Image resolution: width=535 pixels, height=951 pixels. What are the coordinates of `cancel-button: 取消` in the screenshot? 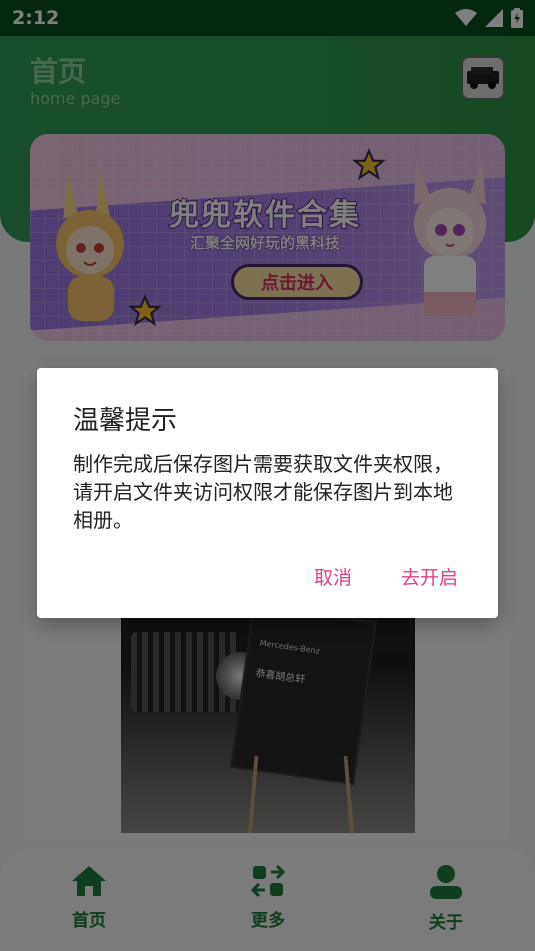 It's located at (333, 576).